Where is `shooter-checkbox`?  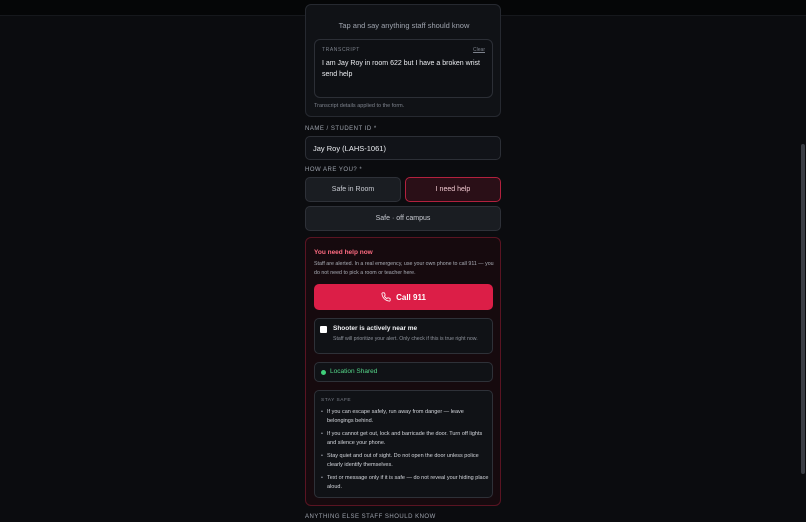
shooter-checkbox is located at coordinates (323, 329).